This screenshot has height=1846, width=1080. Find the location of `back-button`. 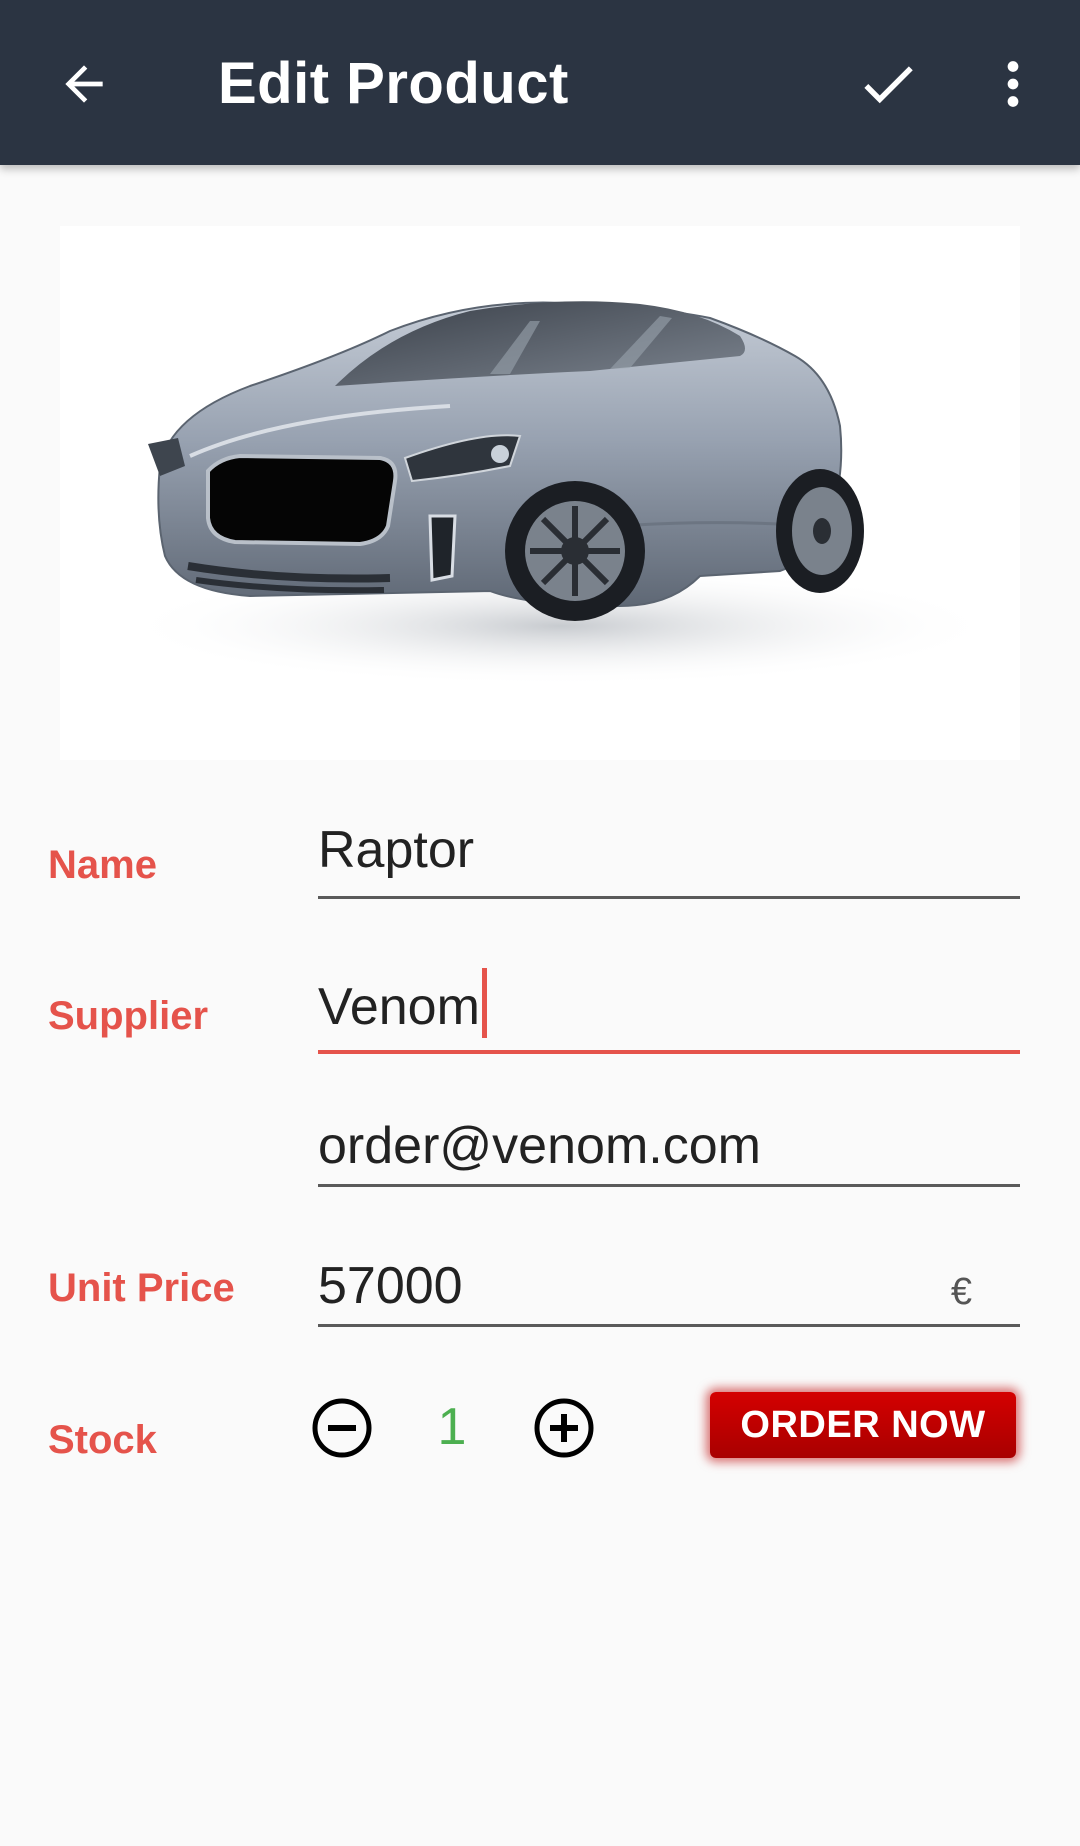

back-button is located at coordinates (84, 84).